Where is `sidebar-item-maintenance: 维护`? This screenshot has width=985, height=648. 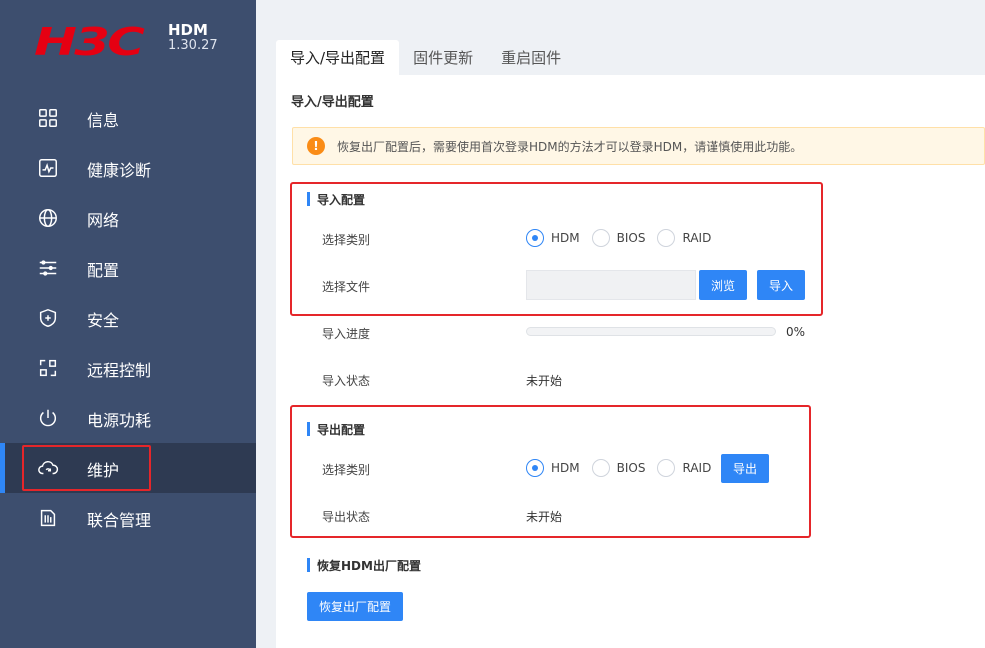 sidebar-item-maintenance: 维护 is located at coordinates (128, 468).